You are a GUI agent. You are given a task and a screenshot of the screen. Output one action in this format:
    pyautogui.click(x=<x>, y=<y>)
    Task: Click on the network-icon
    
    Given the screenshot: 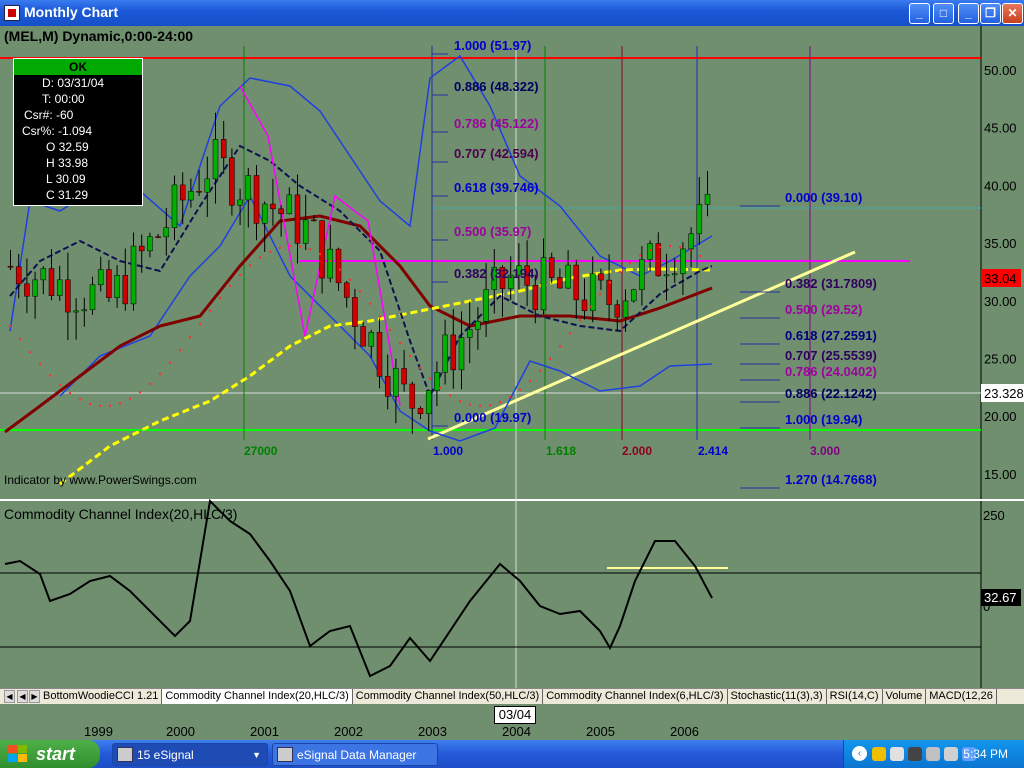 What is the action you would take?
    pyautogui.click(x=915, y=754)
    